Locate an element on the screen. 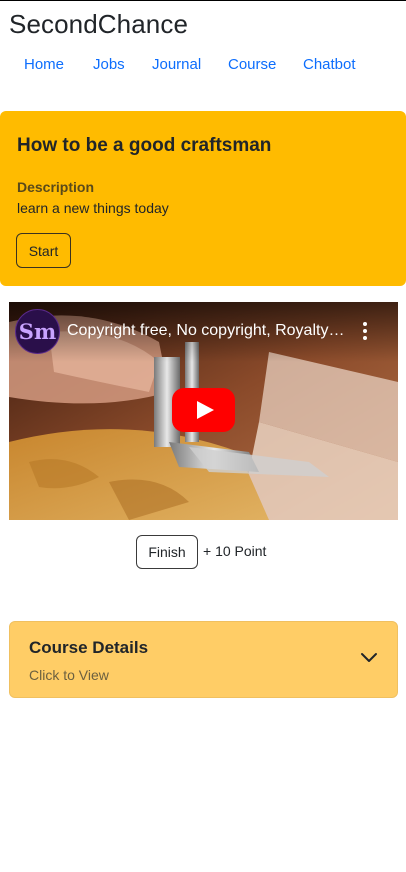 Image resolution: width=406 pixels, height=872 pixels. chevron-down-icon is located at coordinates (369, 658).